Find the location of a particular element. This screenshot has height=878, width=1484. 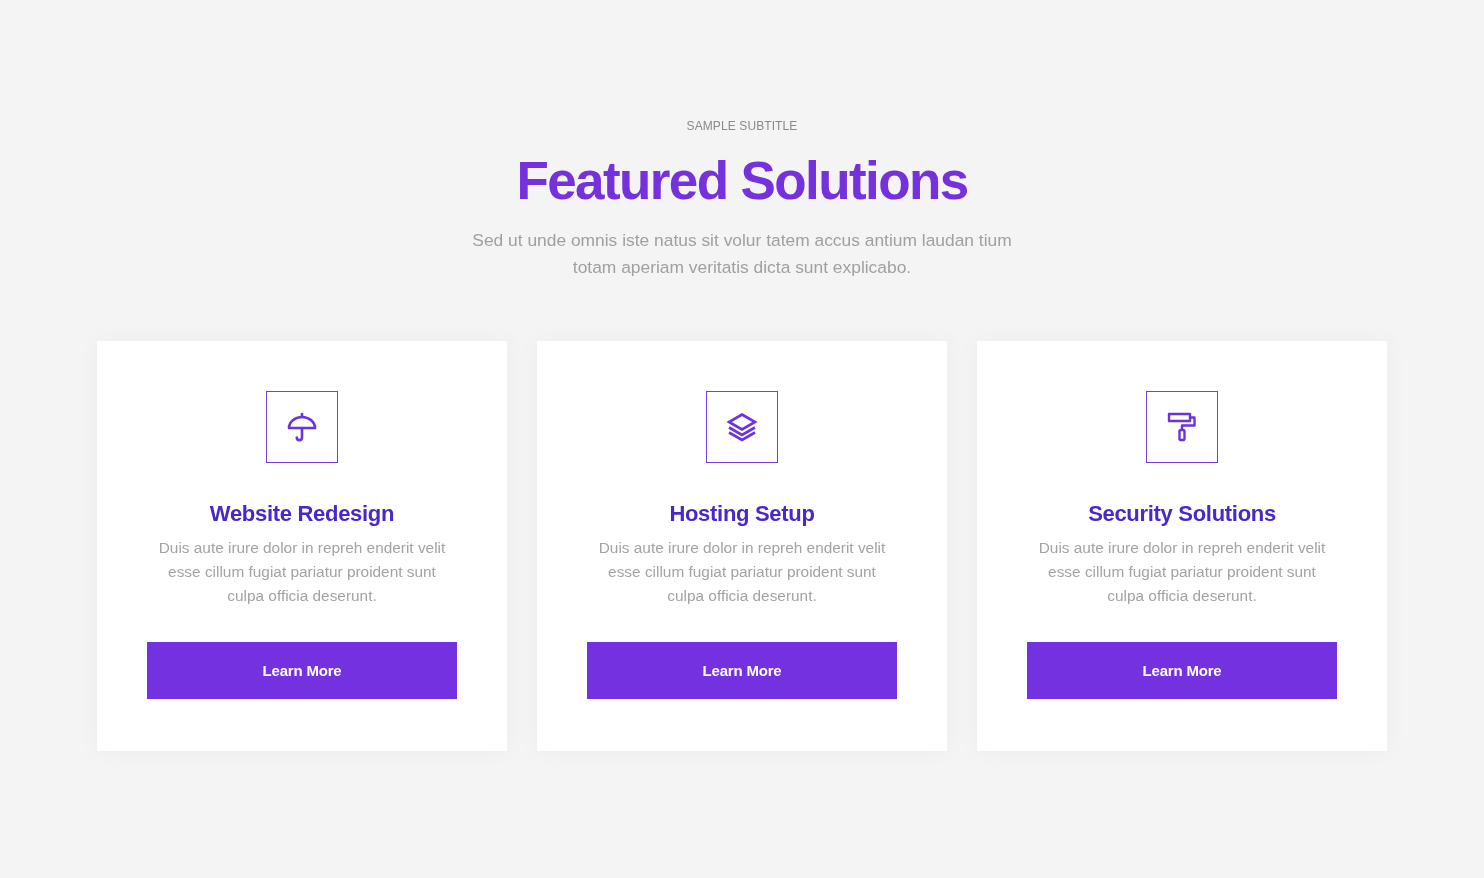

card-title: Website Redesign is located at coordinates (302, 514).